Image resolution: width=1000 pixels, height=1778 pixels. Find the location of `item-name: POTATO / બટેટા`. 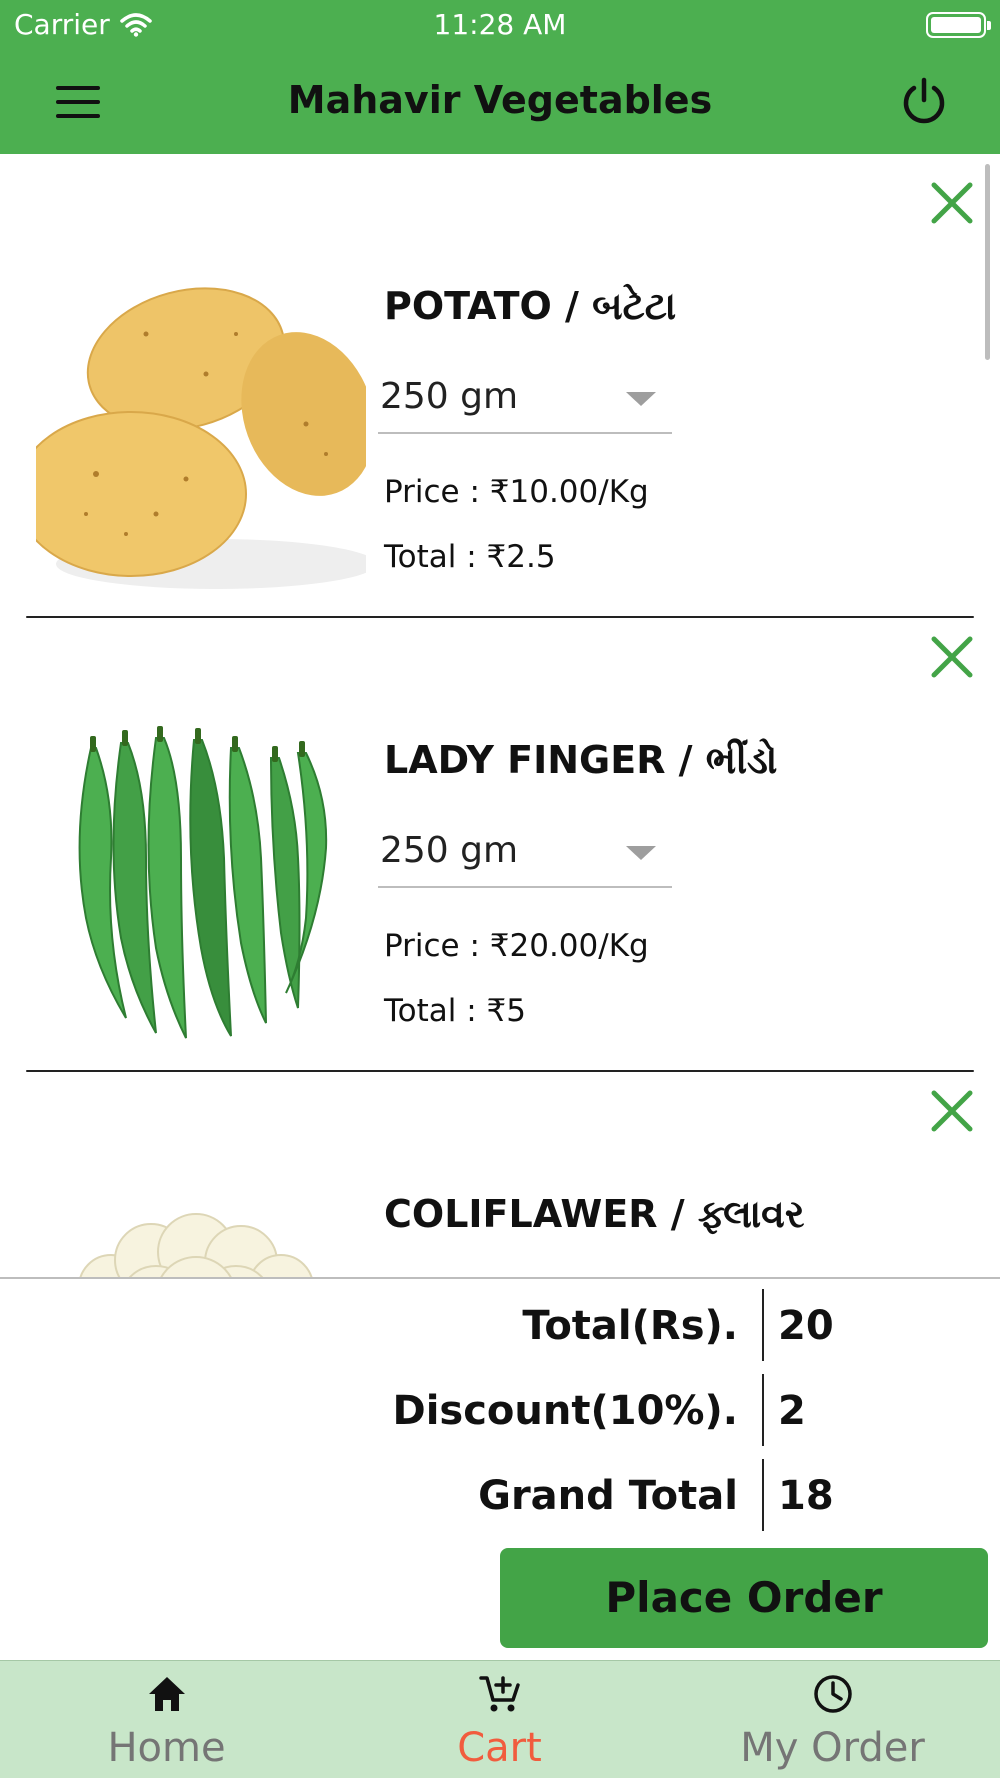

item-name: POTATO / બટેટા is located at coordinates (530, 306).